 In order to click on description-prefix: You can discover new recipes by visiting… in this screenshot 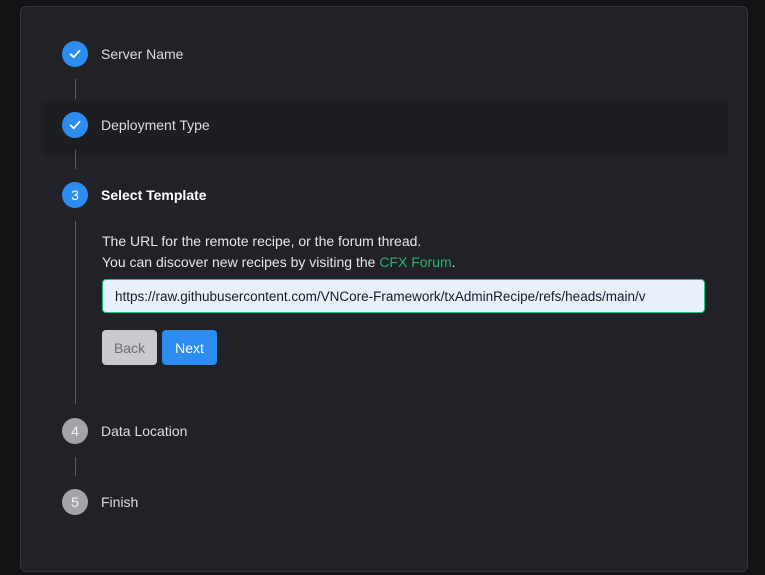, I will do `click(241, 262)`.